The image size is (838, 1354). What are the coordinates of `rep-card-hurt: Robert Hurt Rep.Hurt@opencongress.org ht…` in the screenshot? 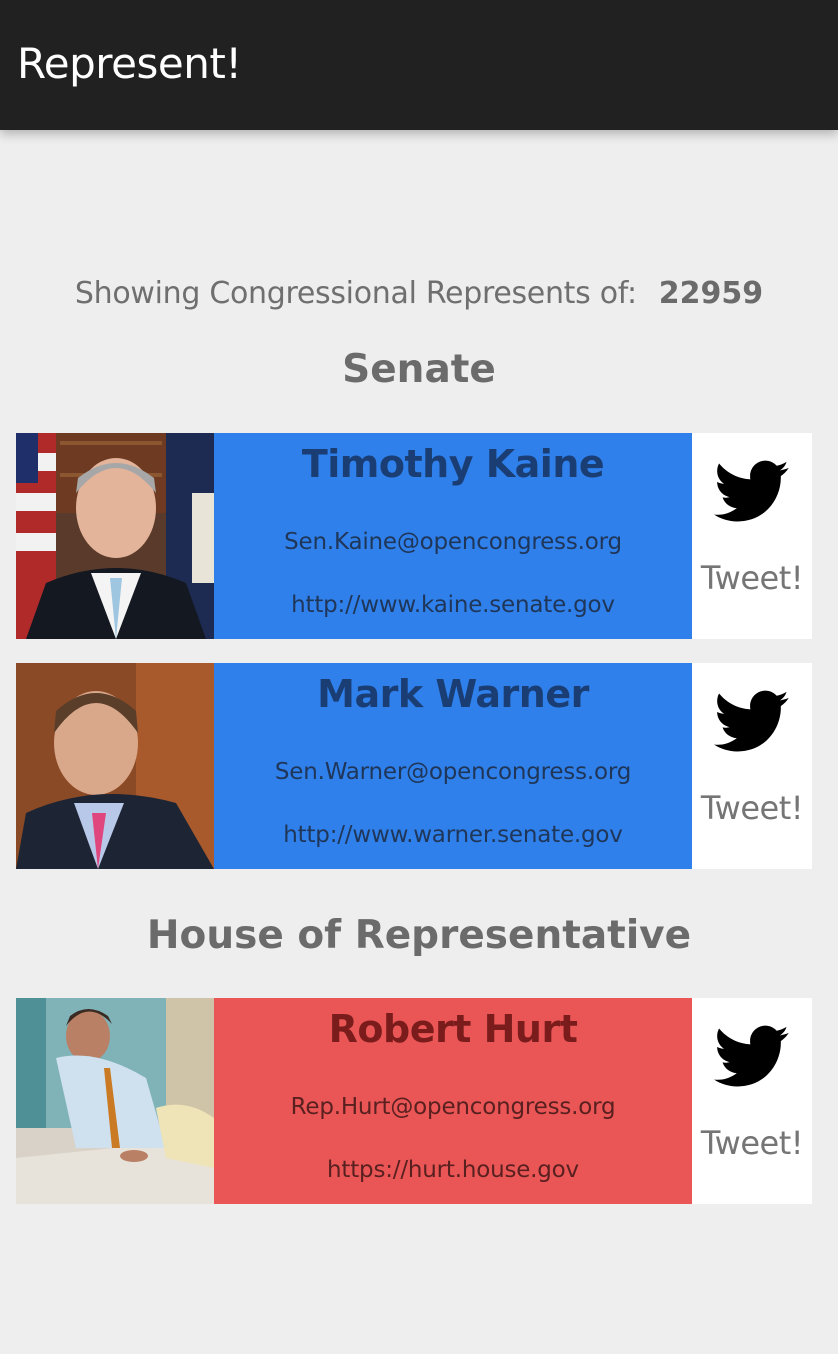 It's located at (414, 1101).